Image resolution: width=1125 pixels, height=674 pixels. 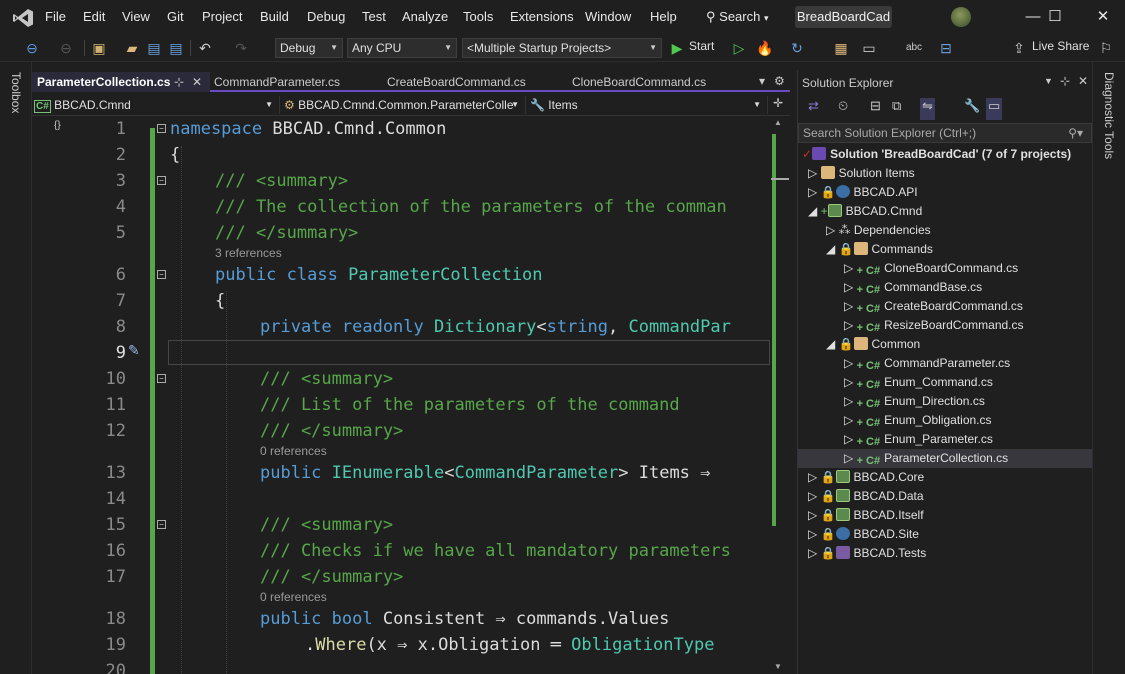 I want to click on avatar, so click(x=961, y=17).